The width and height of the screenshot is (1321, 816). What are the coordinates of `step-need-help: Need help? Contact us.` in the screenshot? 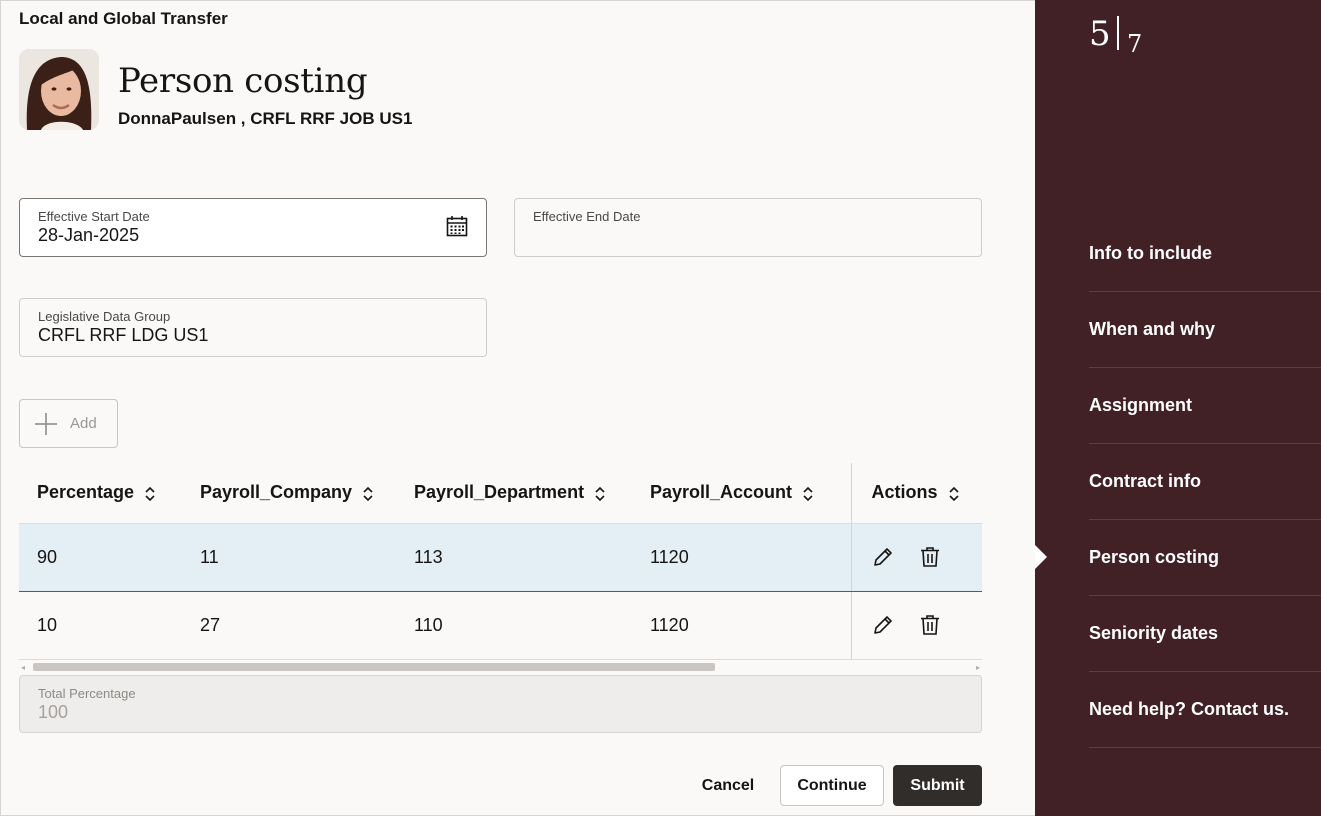 It's located at (1205, 710).